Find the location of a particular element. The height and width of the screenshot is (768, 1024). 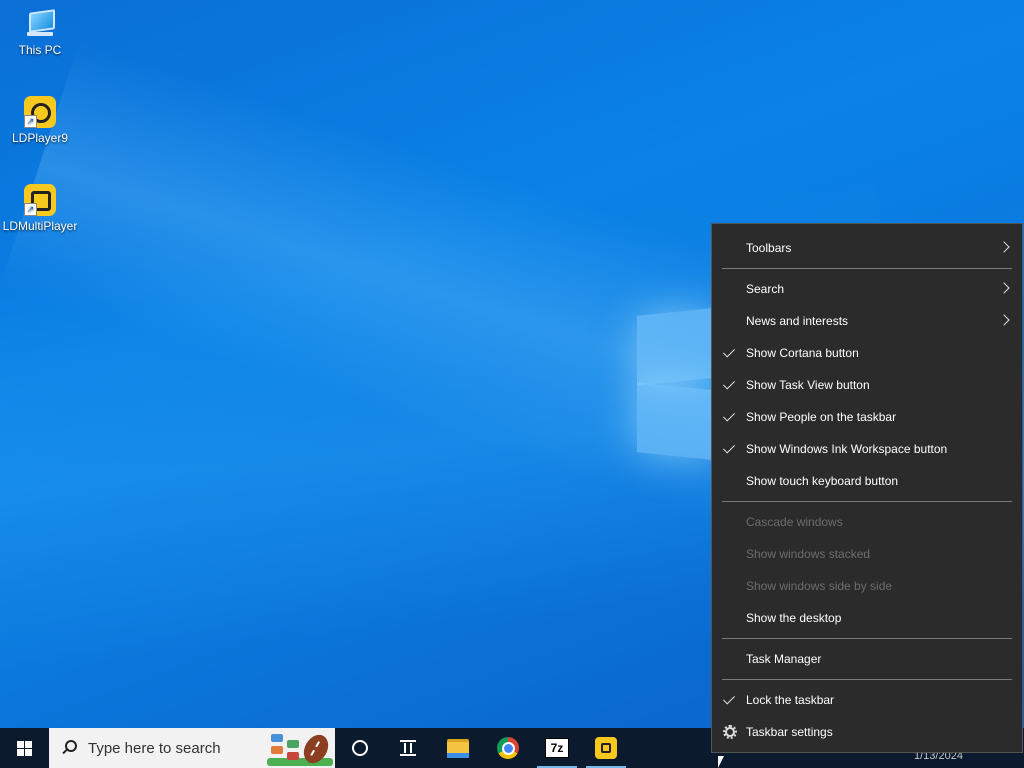

menu-item-show-windows-stacked: Show windows stacked is located at coordinates (867, 554).